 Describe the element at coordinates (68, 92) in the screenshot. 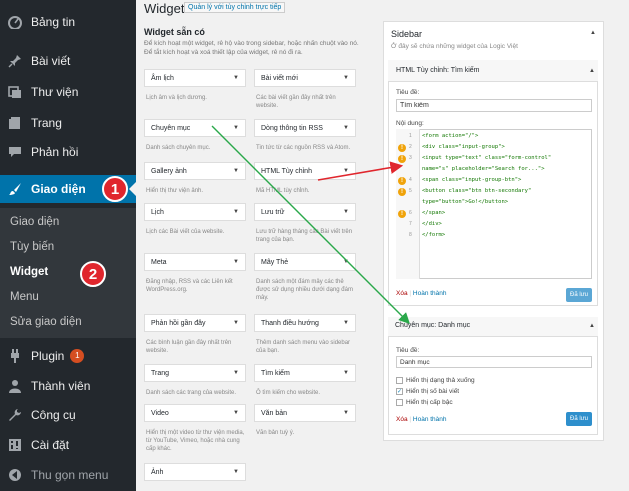

I see `menu-item-media: Thư viện` at that location.